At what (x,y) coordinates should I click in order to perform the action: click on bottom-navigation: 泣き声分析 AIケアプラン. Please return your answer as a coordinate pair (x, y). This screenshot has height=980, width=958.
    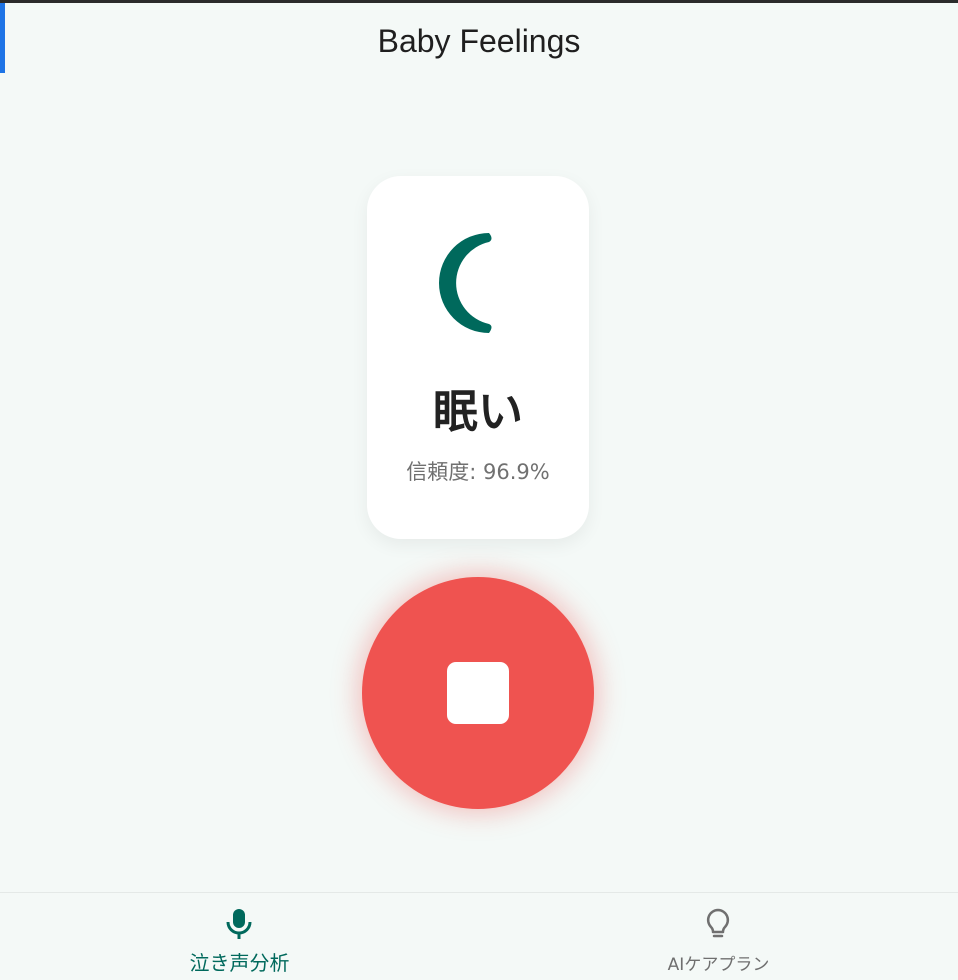
    Looking at the image, I should click on (479, 936).